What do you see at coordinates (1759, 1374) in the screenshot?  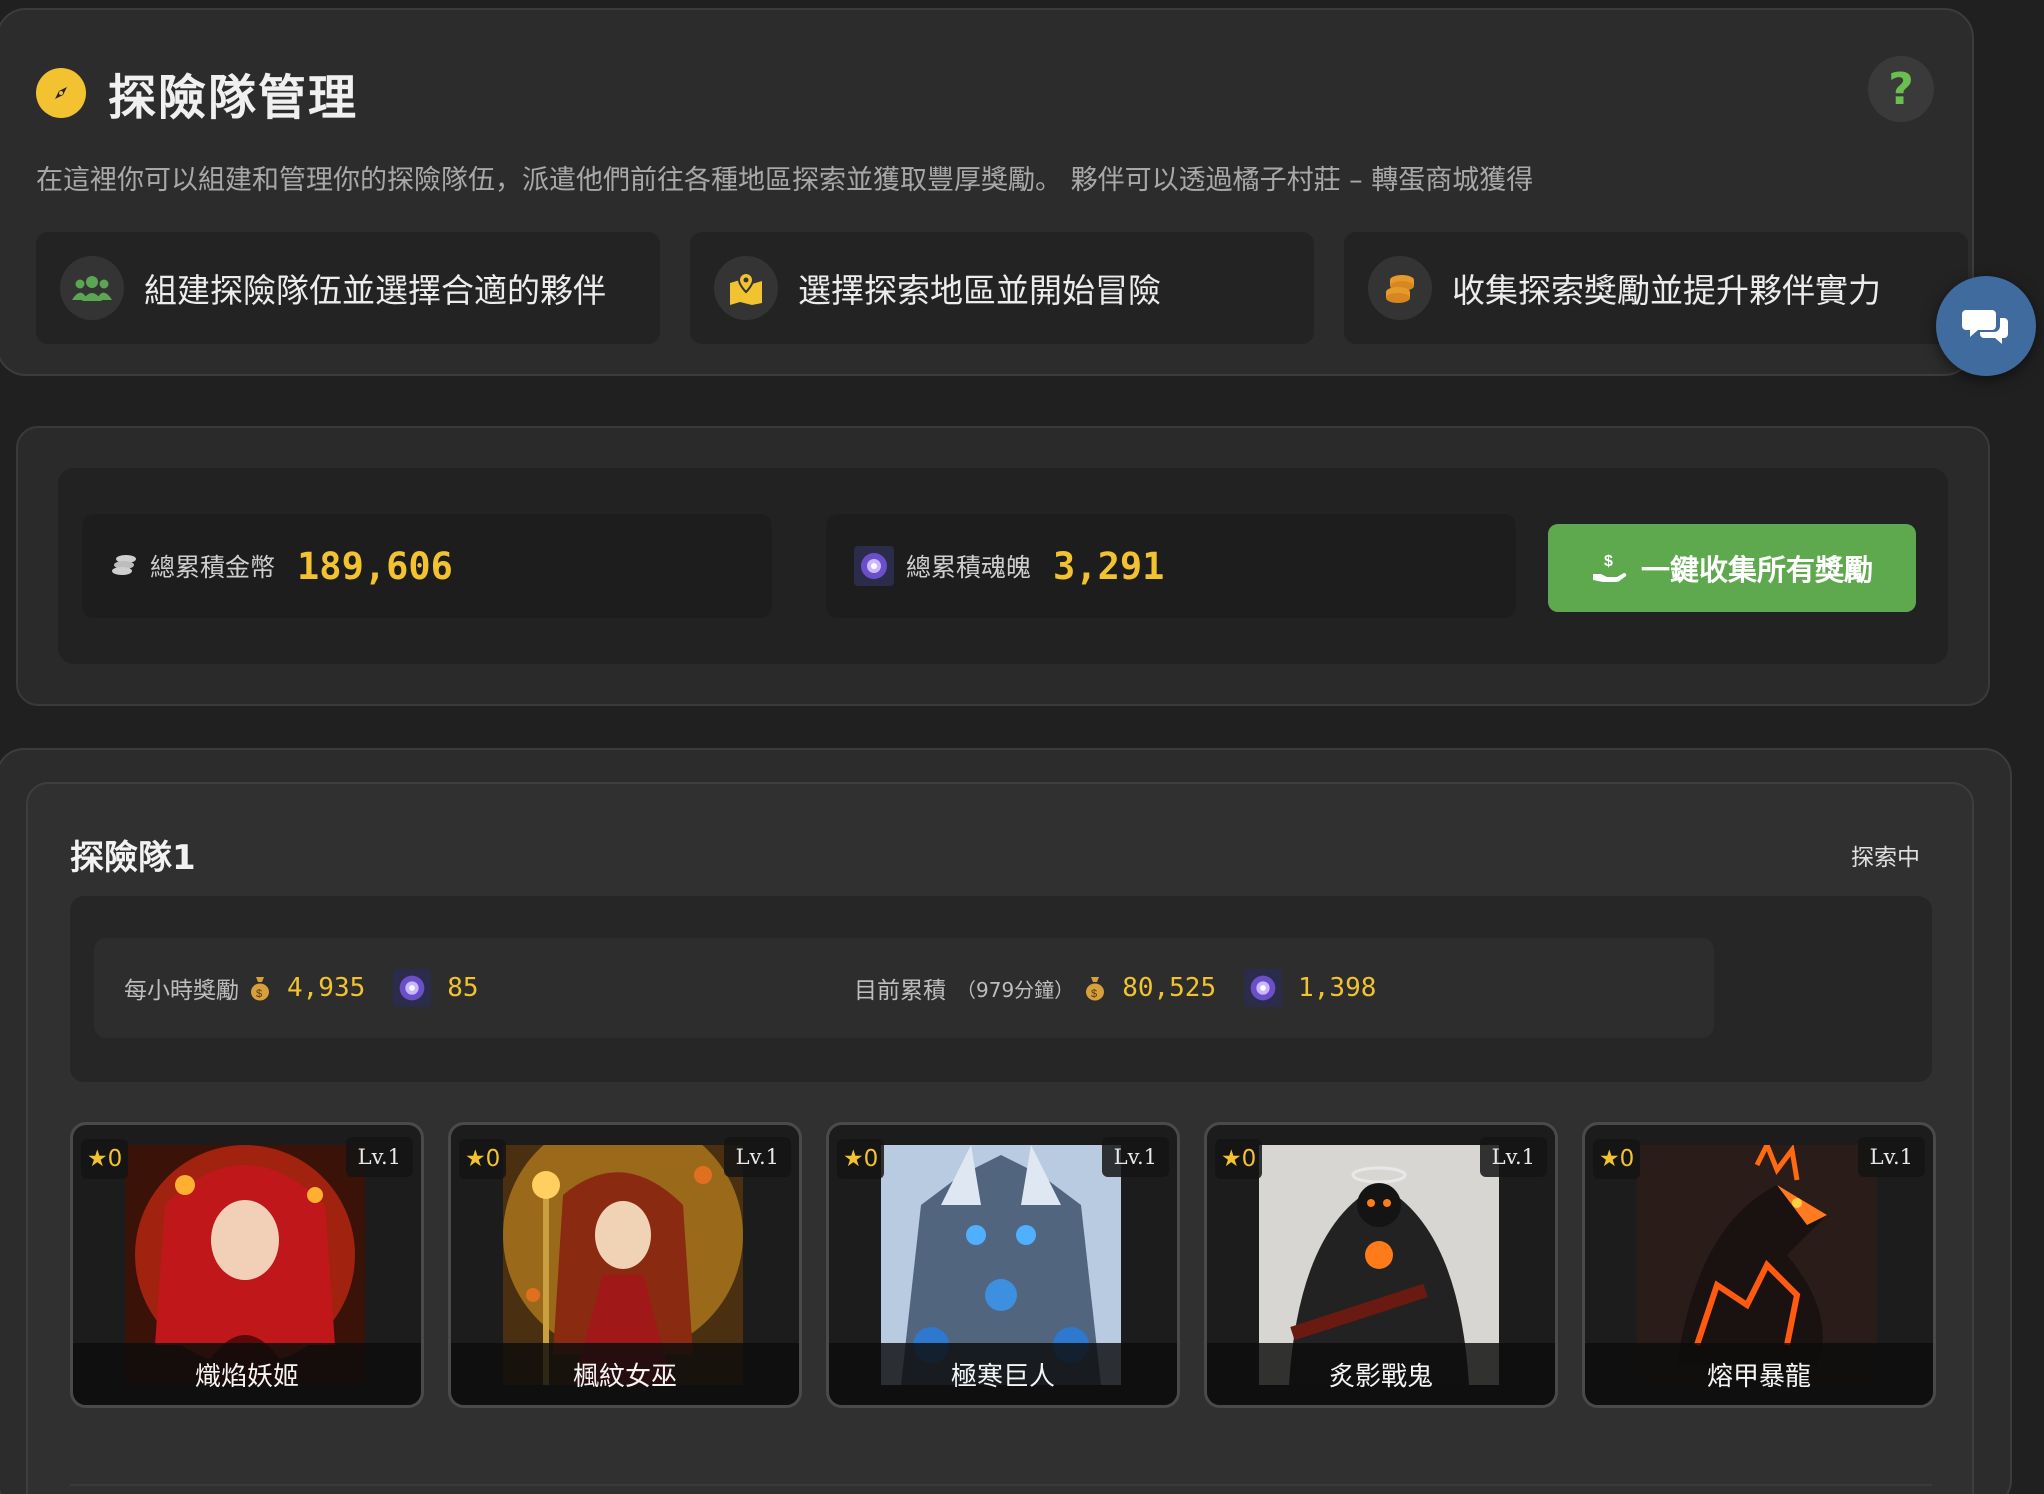 I see `companion-name: 熔甲暴龍` at bounding box center [1759, 1374].